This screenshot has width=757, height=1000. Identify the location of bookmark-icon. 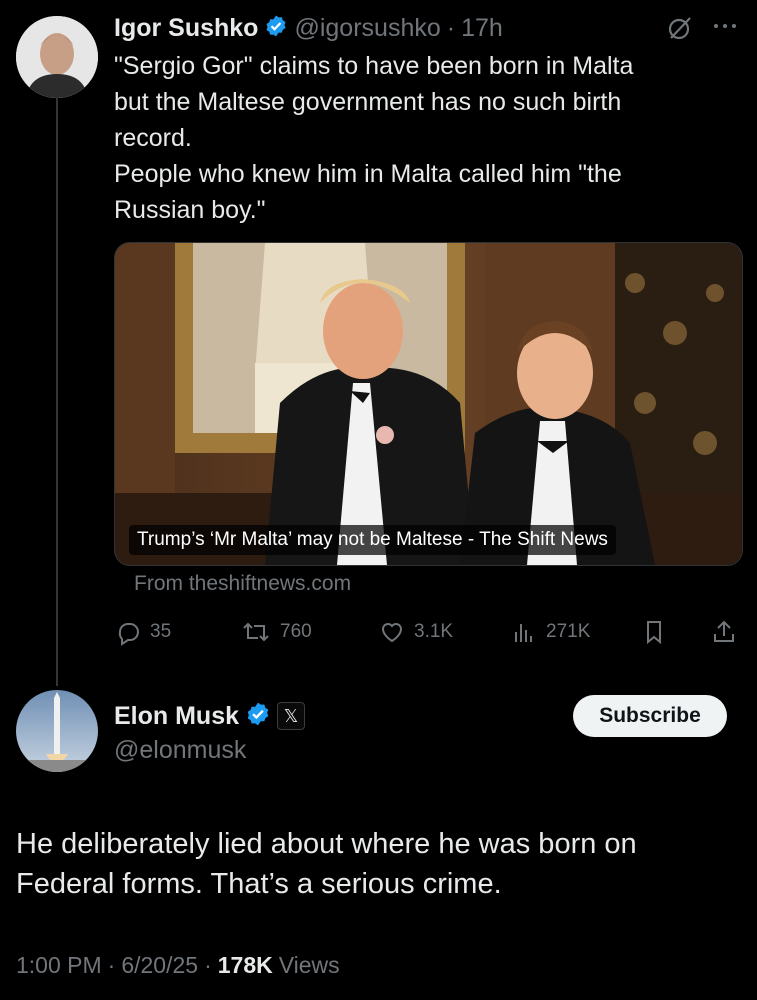
(654, 633).